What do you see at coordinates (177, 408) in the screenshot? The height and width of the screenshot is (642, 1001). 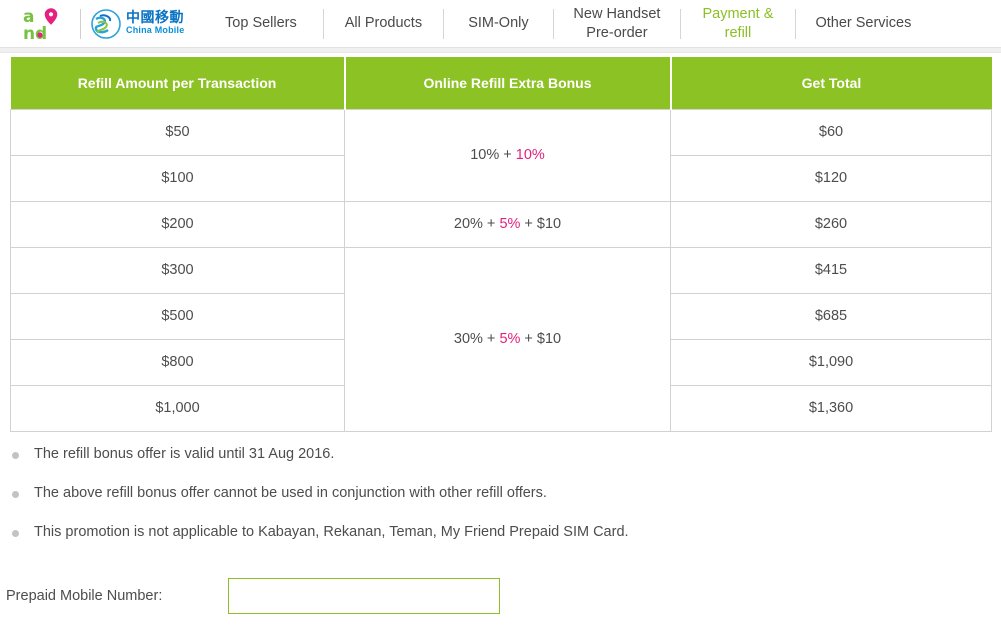 I see `cell-refill-amount: $1,000` at bounding box center [177, 408].